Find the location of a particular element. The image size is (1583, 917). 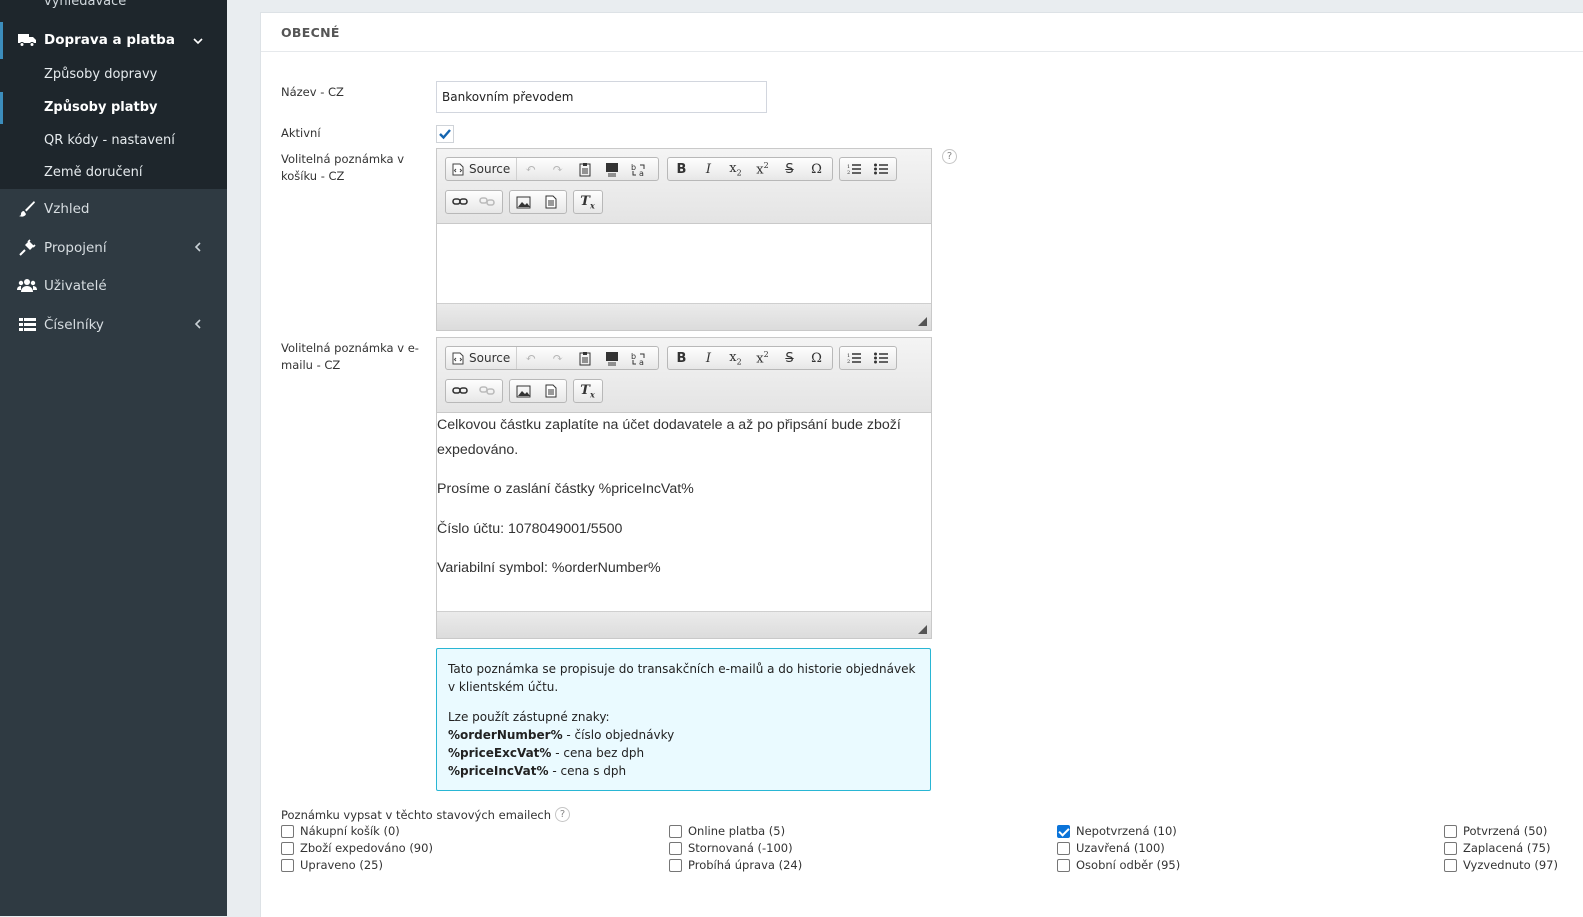

superscript-icon: x2 is located at coordinates (762, 358).